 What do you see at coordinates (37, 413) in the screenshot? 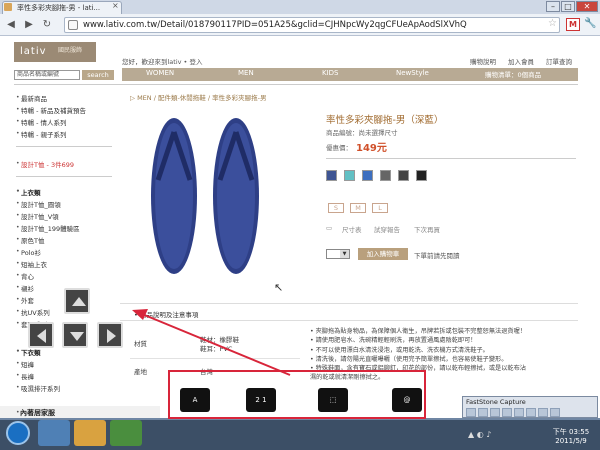
I see `sidebar-section-homewear: 內著居家服` at bounding box center [37, 413].